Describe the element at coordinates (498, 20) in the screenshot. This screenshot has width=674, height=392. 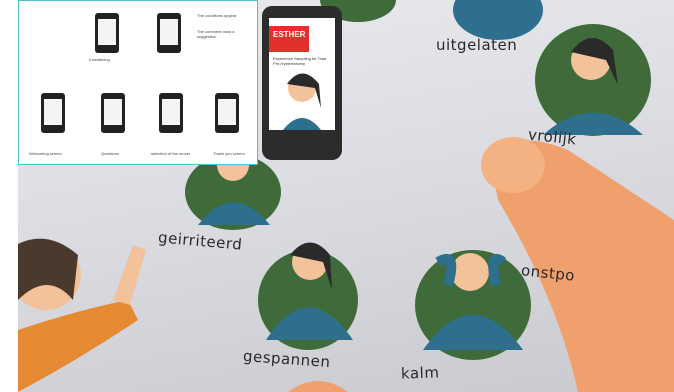
I see `avatar-top-center` at that location.